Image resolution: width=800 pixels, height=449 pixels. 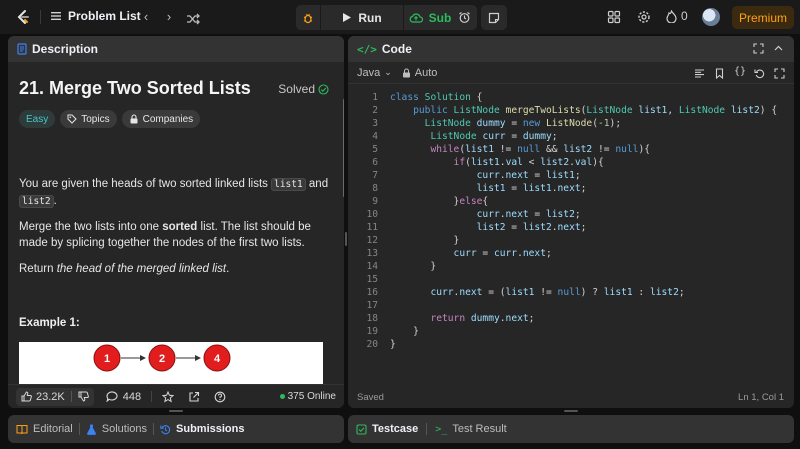 What do you see at coordinates (778, 48) in the screenshot?
I see `chevron-up-icon` at bounding box center [778, 48].